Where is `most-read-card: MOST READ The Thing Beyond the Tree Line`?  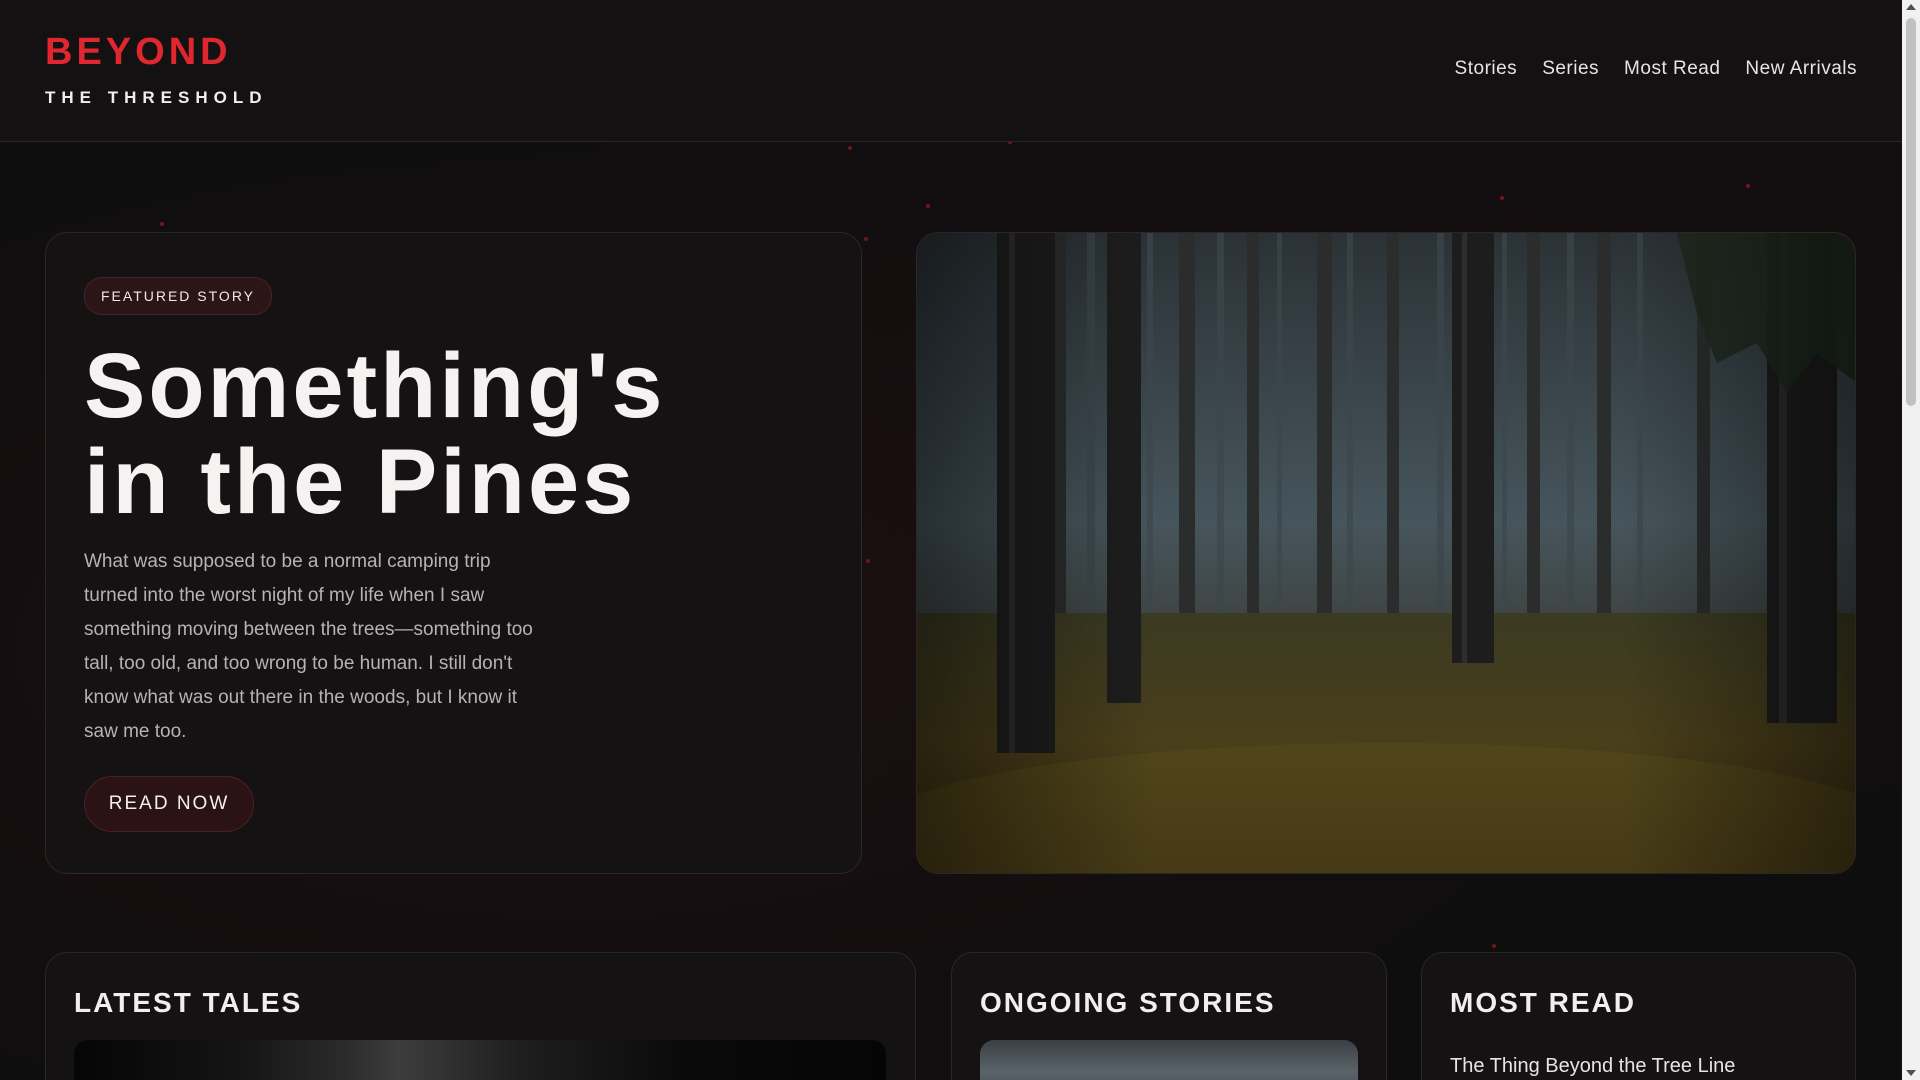 most-read-card: MOST READ The Thing Beyond the Tree Line is located at coordinates (1638, 1016).